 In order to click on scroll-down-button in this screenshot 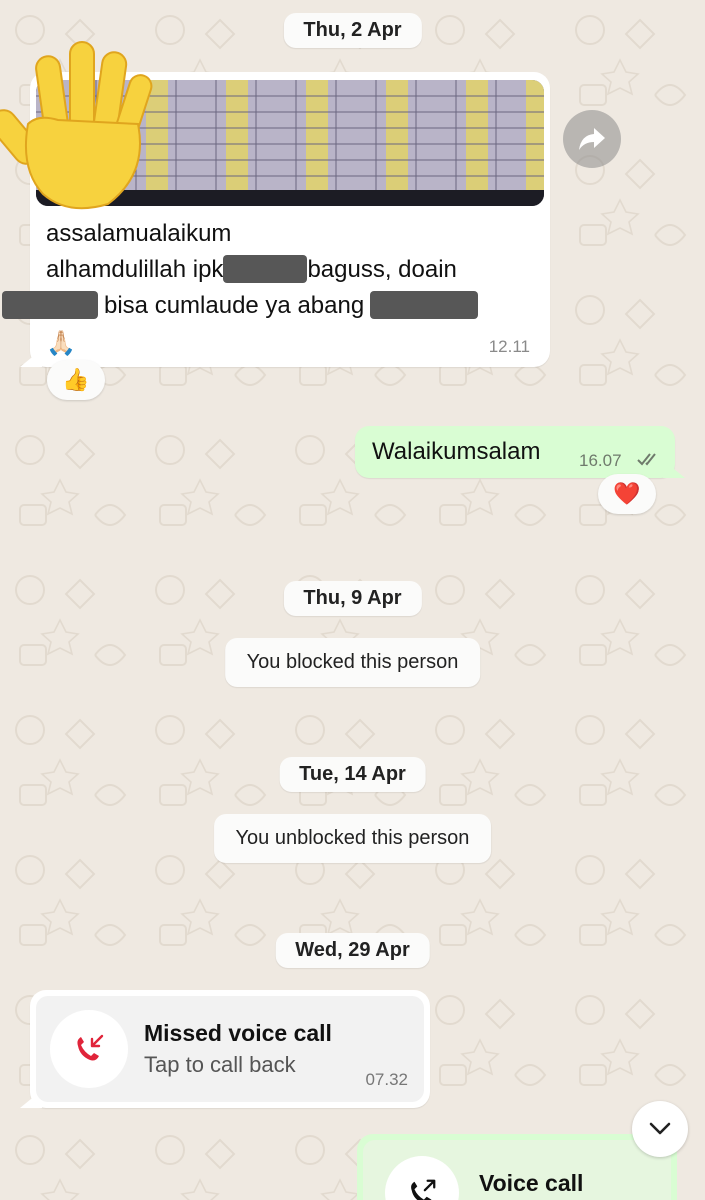, I will do `click(660, 1129)`.